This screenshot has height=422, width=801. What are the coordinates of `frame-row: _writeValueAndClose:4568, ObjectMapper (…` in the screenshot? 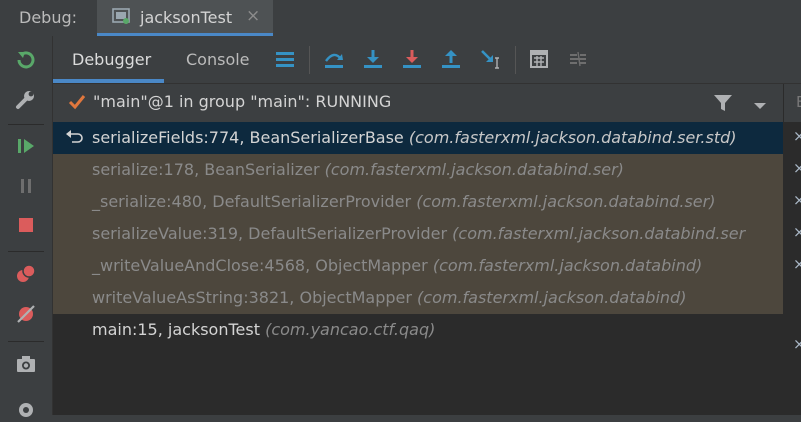 It's located at (418, 266).